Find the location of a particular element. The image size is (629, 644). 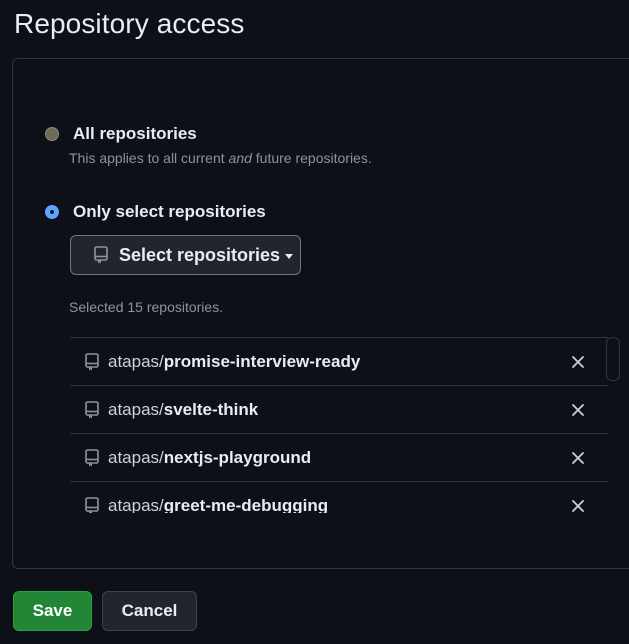

repo-full-name: atapas/nextjs-playground is located at coordinates (209, 458).